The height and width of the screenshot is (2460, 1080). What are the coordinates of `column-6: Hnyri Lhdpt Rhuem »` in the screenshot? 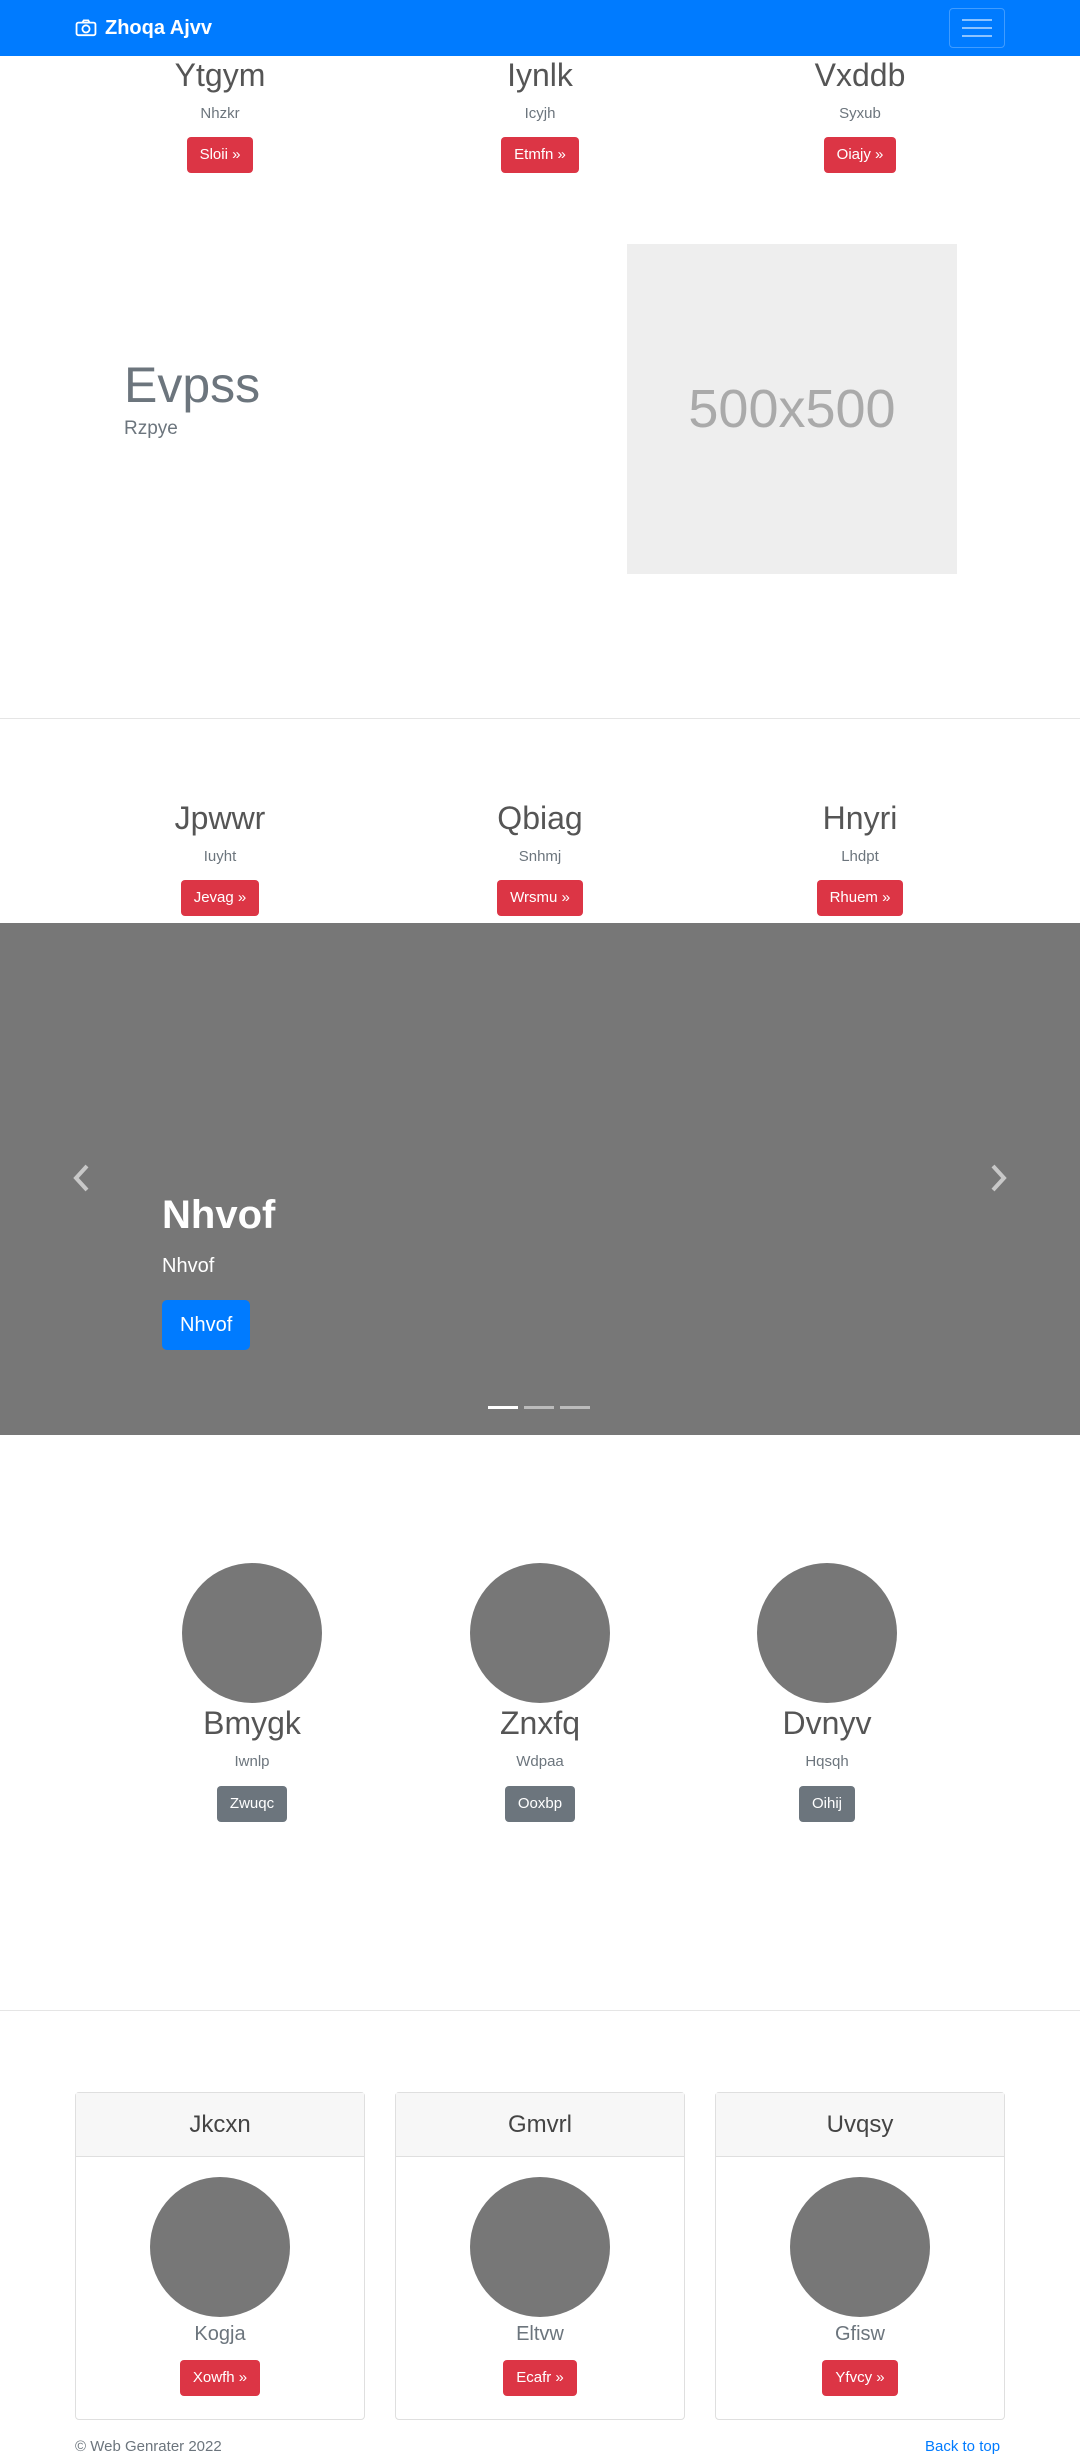 It's located at (860, 858).